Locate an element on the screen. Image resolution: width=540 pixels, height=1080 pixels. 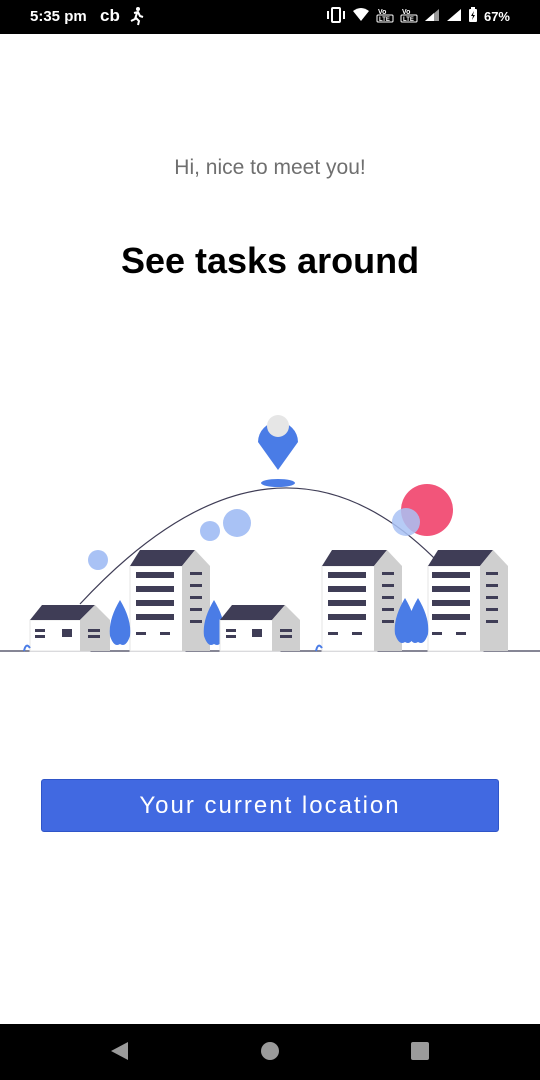
home-icon is located at coordinates (270, 1053).